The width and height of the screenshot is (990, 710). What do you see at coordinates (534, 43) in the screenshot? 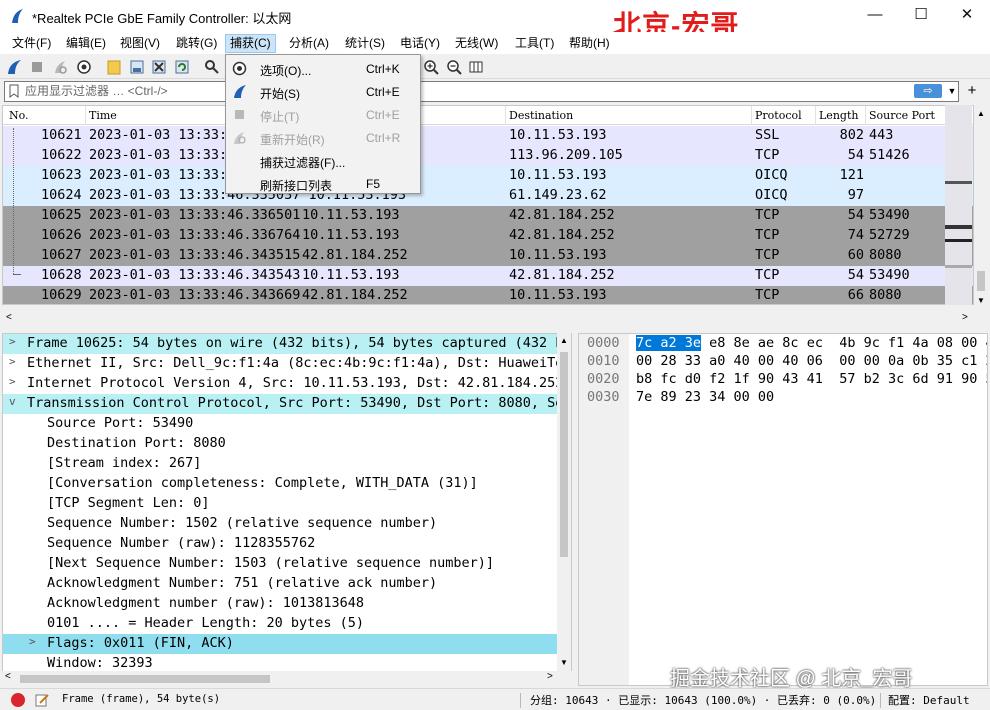
I see `menu-9: 工具(T)` at bounding box center [534, 43].